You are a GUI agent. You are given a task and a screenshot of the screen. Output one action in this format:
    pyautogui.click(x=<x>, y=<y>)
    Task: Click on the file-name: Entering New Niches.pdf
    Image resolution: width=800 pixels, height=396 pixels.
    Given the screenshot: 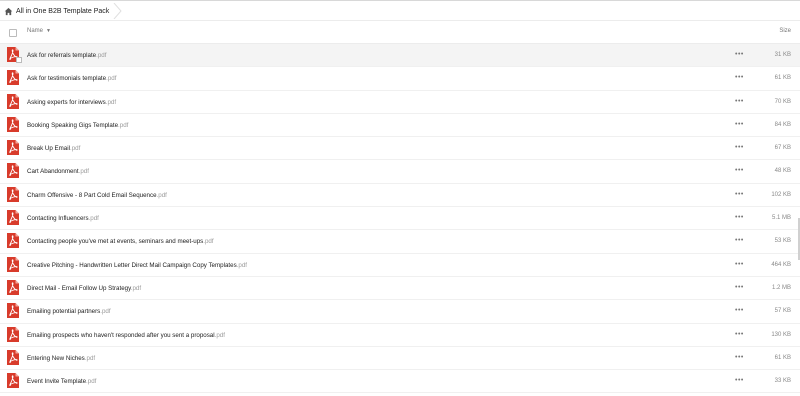 What is the action you would take?
    pyautogui.click(x=61, y=358)
    